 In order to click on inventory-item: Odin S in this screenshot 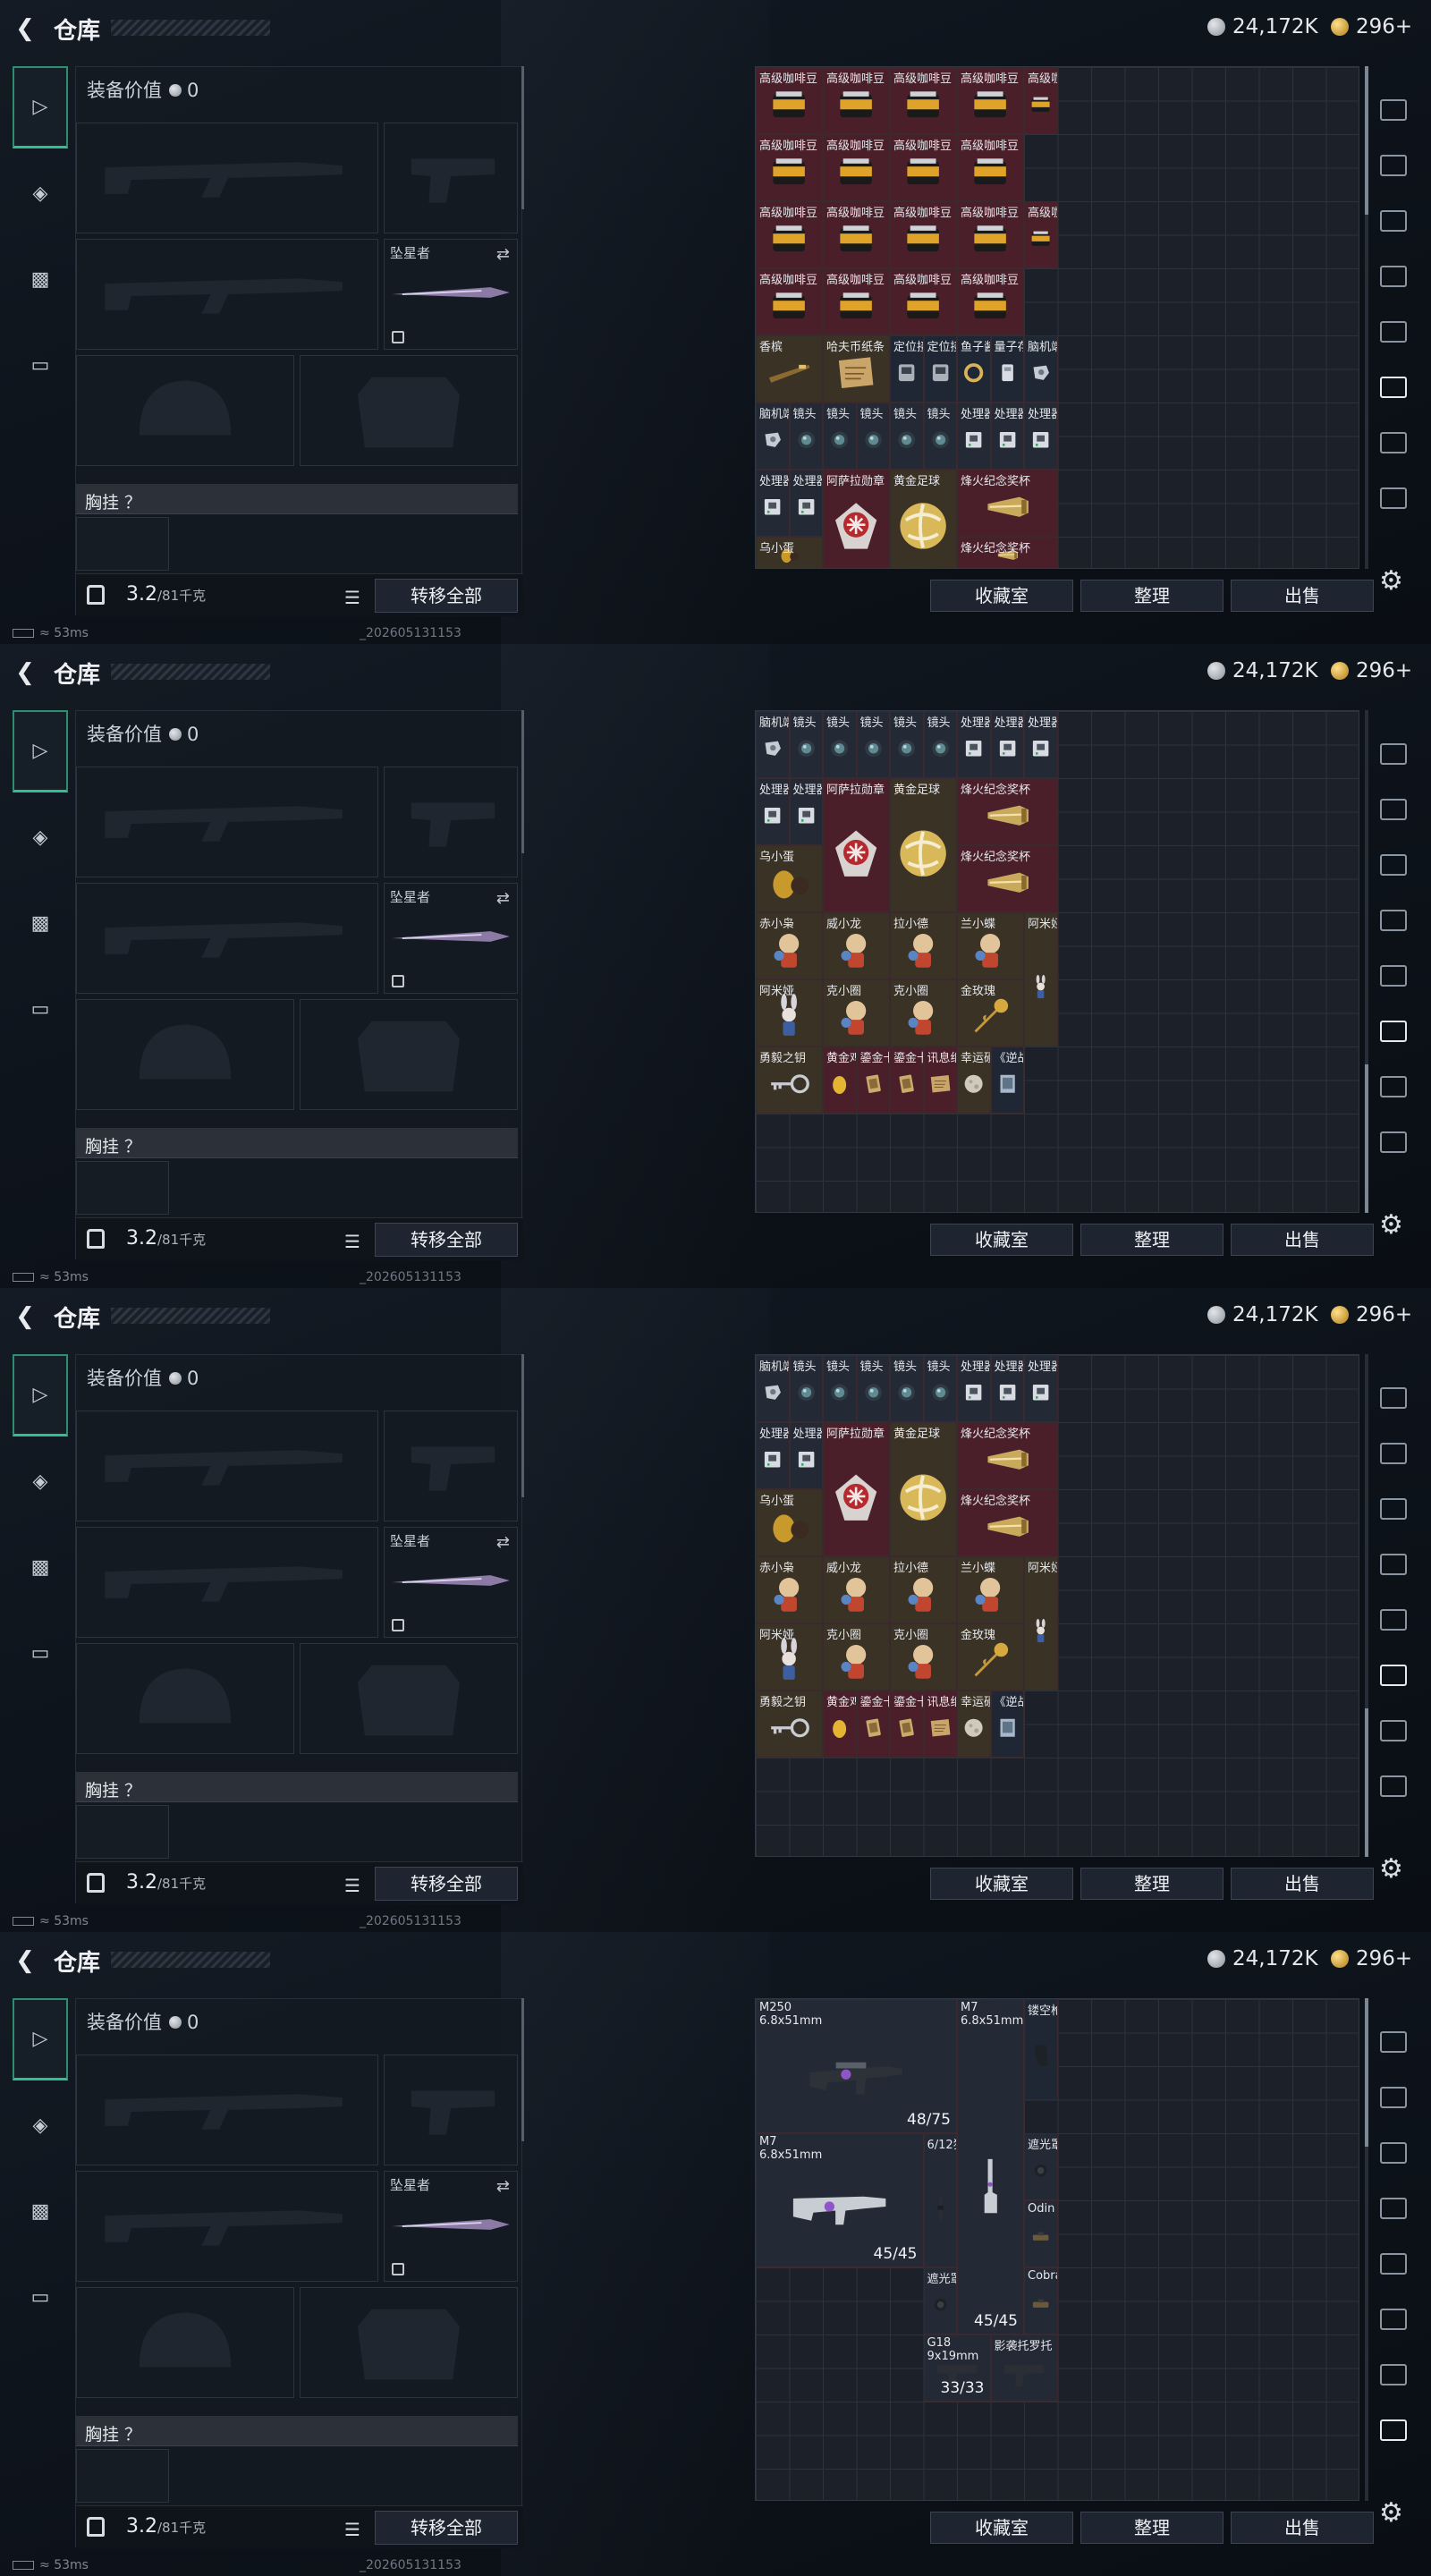, I will do `click(1041, 2233)`.